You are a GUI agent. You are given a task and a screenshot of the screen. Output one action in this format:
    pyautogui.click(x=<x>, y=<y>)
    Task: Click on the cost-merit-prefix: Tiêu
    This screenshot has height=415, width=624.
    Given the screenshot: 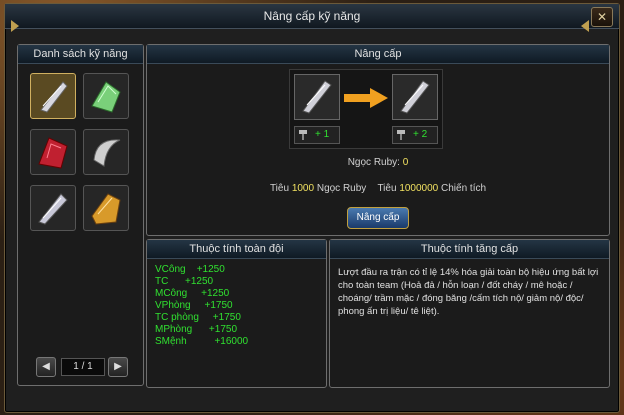 What is the action you would take?
    pyautogui.click(x=388, y=188)
    